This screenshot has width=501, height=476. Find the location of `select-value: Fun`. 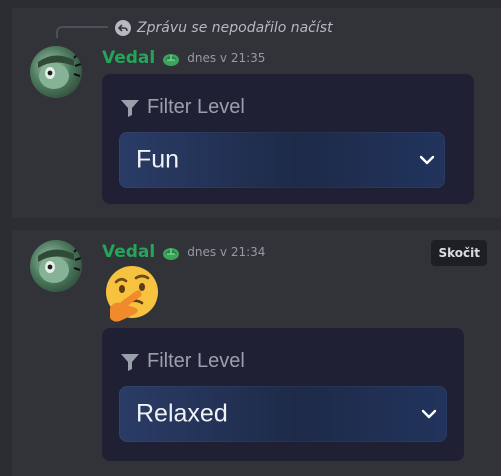

select-value: Fun is located at coordinates (158, 159).